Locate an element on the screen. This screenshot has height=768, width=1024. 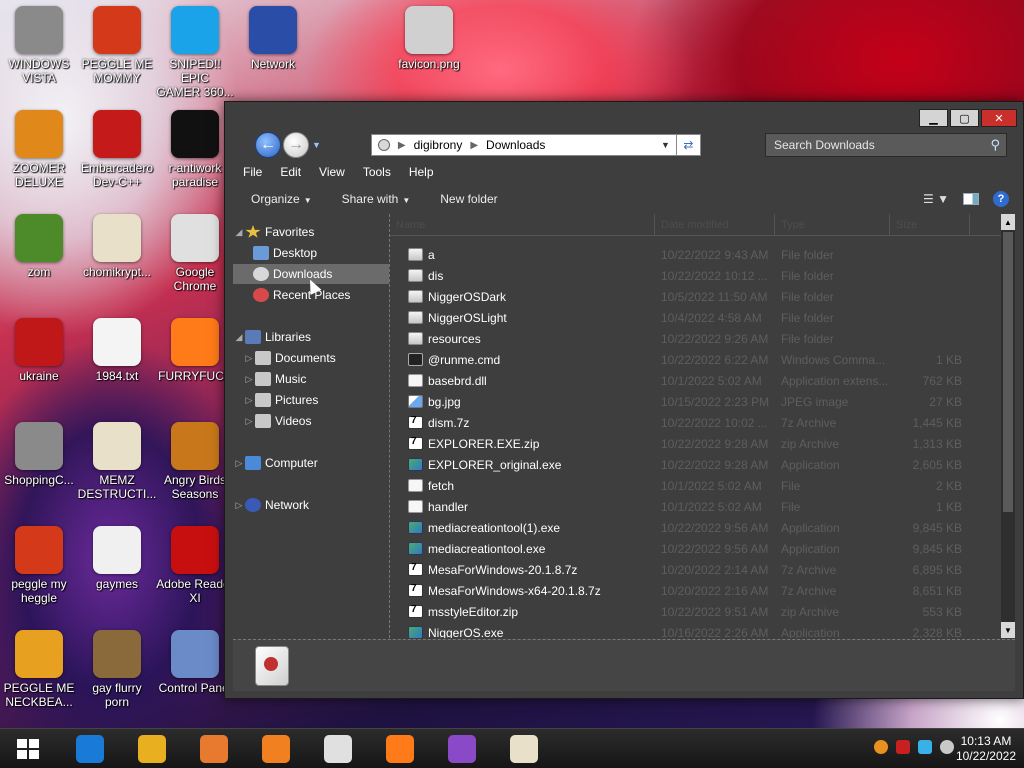
search-input: Search Downloads ⚲ is located at coordinates (886, 145).